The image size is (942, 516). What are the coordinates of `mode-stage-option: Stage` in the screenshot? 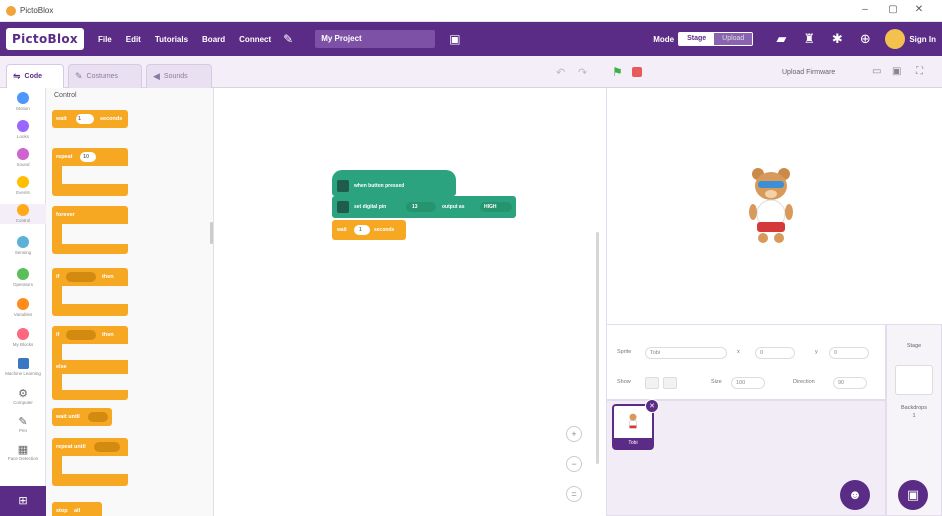 It's located at (697, 39).